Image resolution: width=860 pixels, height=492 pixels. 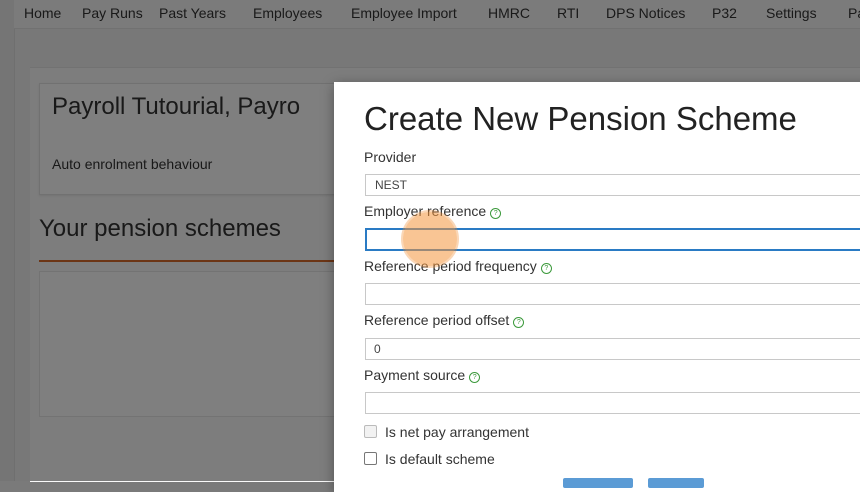 I want to click on default-scheme-row: Is default scheme, so click(x=429, y=459).